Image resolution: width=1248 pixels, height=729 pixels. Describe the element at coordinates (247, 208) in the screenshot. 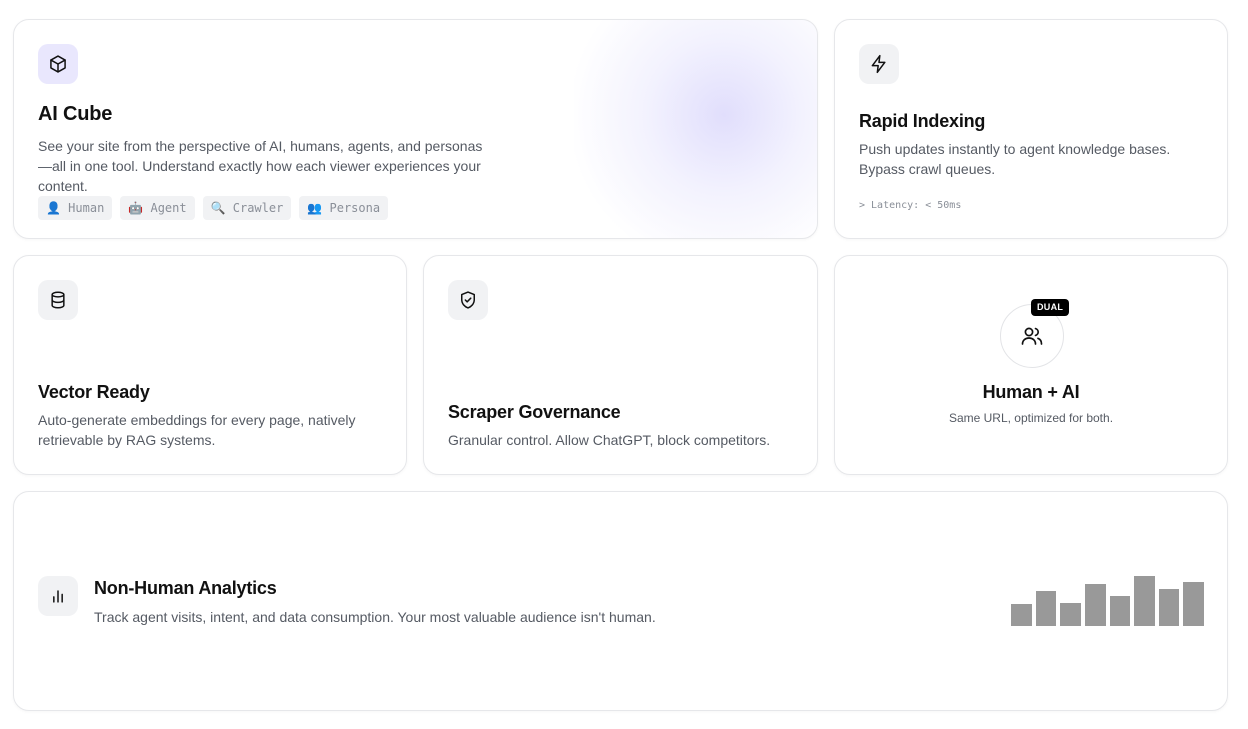

I see `tag-crawler: 🔍 Crawler` at that location.